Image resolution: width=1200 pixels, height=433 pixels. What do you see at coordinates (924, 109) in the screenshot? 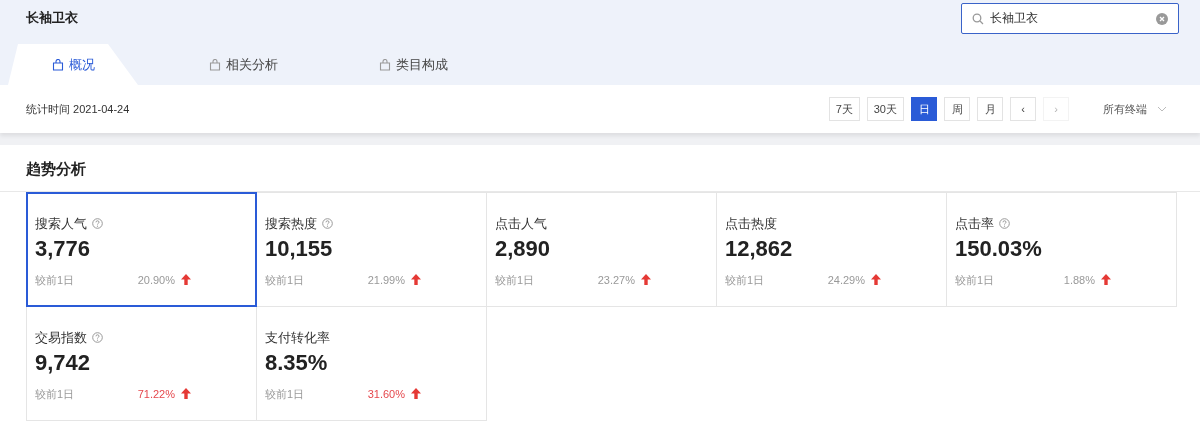
I see `period-button: 日` at bounding box center [924, 109].